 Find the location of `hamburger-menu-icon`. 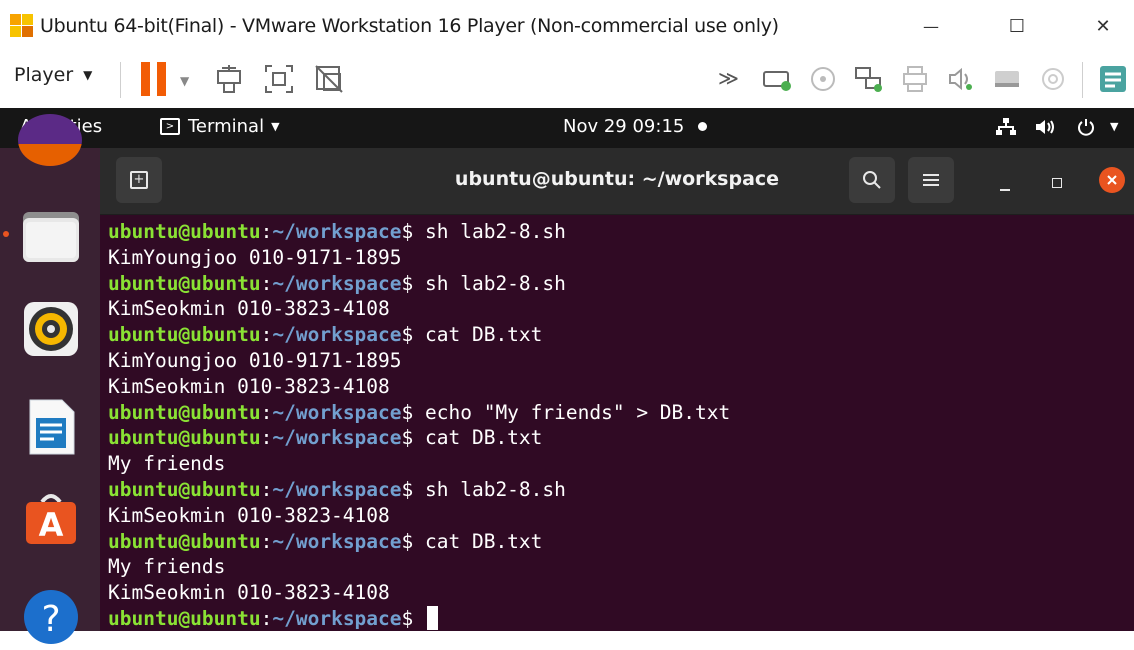

hamburger-menu-icon is located at coordinates (931, 180).